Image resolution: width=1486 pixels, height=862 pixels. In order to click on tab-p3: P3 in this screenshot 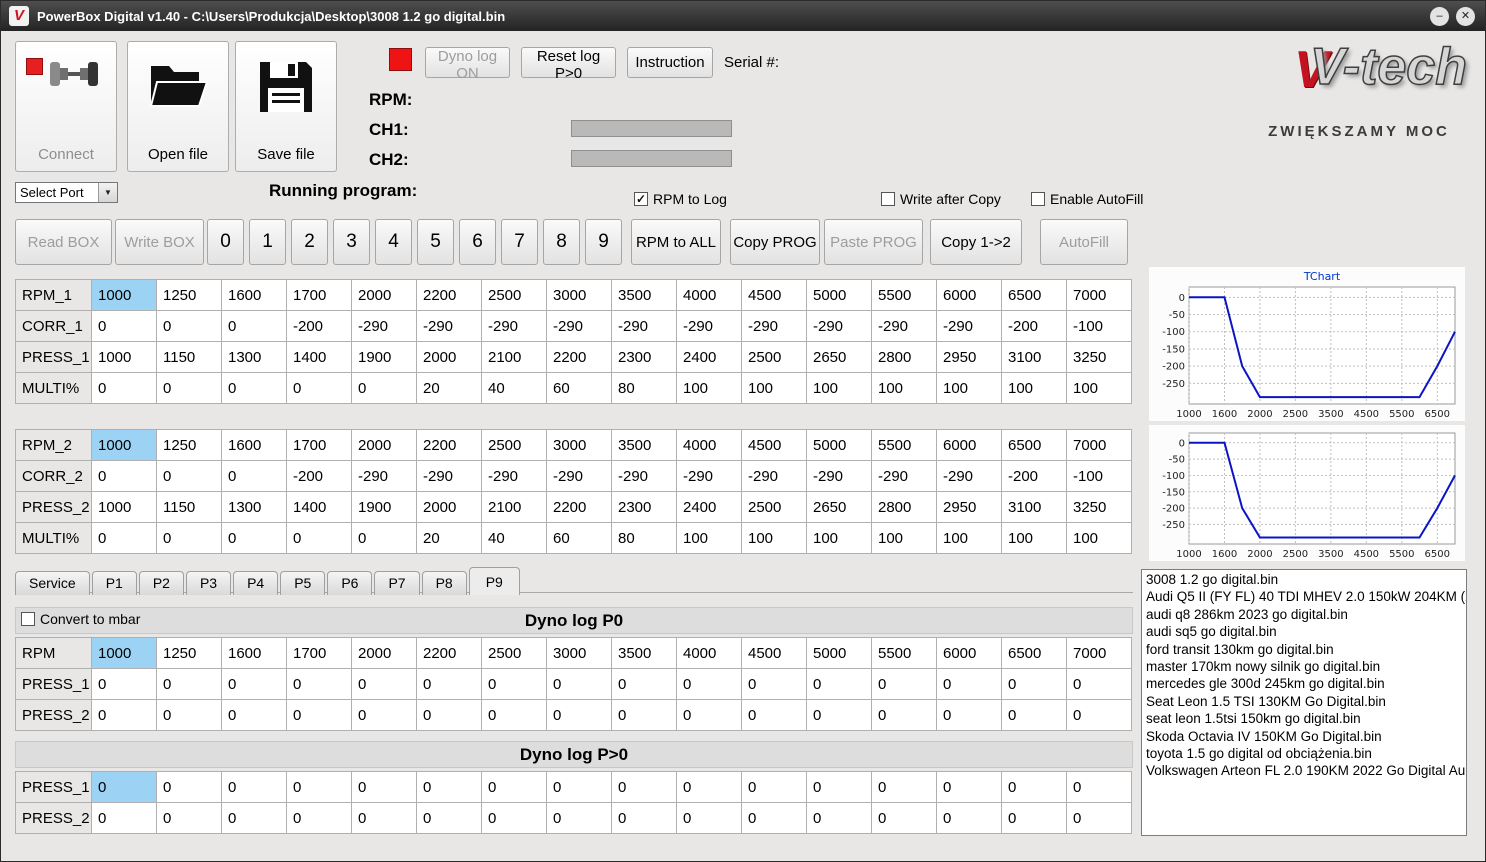, I will do `click(208, 583)`.